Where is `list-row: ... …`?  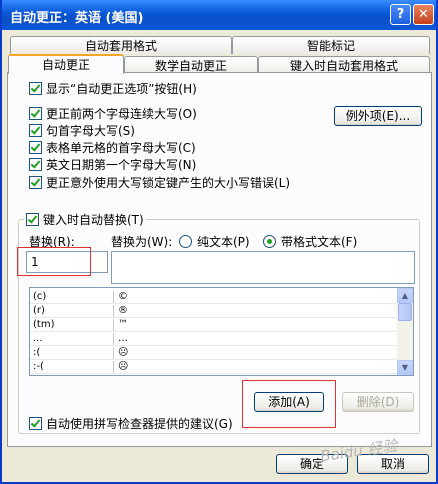
list-row: ... … is located at coordinates (214, 339).